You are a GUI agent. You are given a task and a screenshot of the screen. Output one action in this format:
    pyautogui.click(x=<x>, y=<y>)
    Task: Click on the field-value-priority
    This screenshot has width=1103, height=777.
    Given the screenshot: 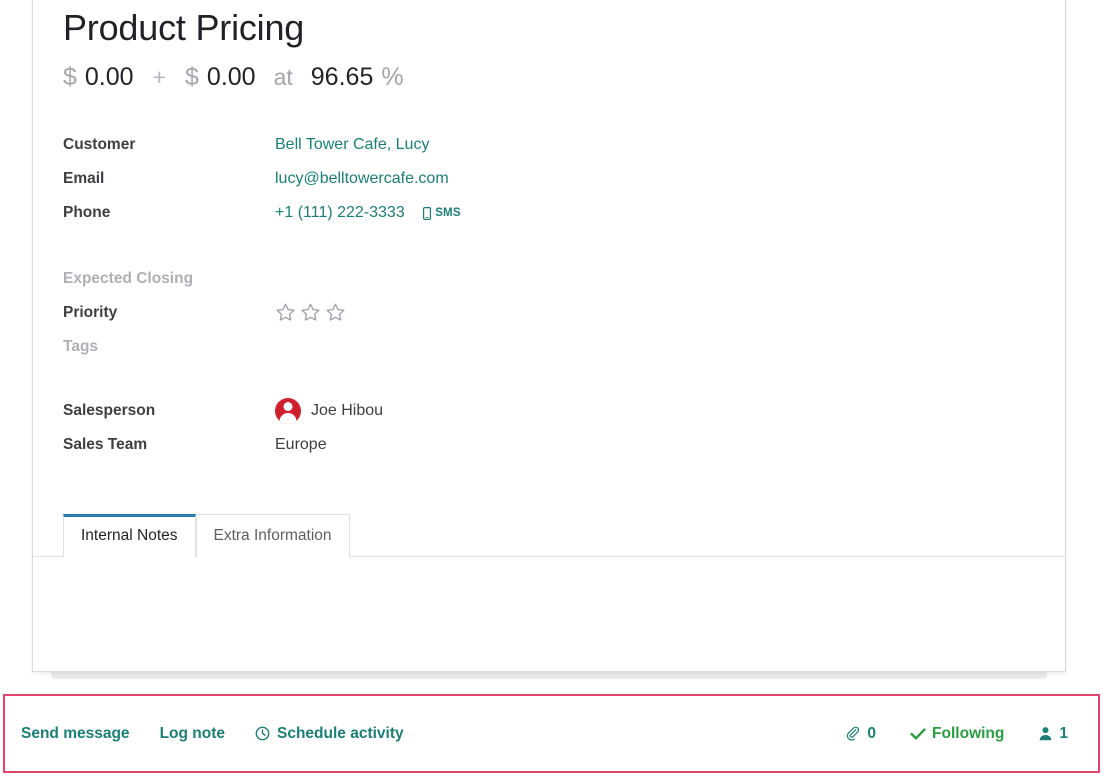 What is the action you would take?
    pyautogui.click(x=310, y=311)
    